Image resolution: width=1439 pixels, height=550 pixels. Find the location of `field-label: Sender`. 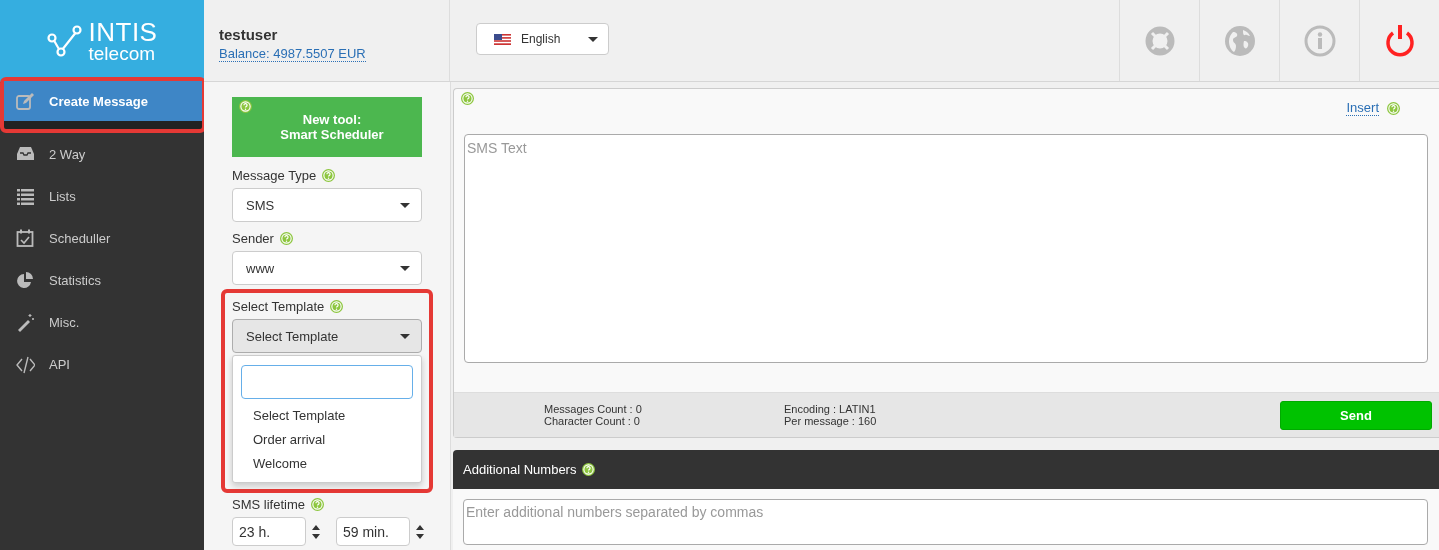

field-label: Sender is located at coordinates (253, 238).